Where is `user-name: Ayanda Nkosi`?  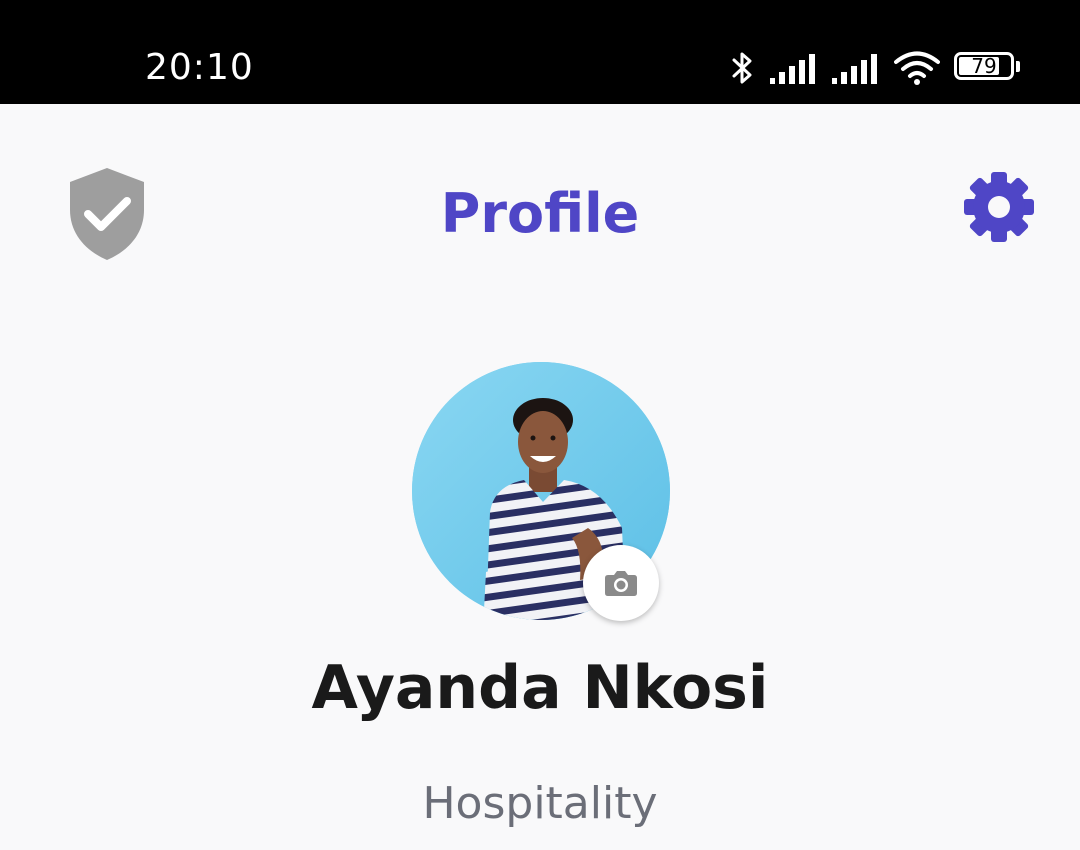
user-name: Ayanda Nkosi is located at coordinates (540, 688).